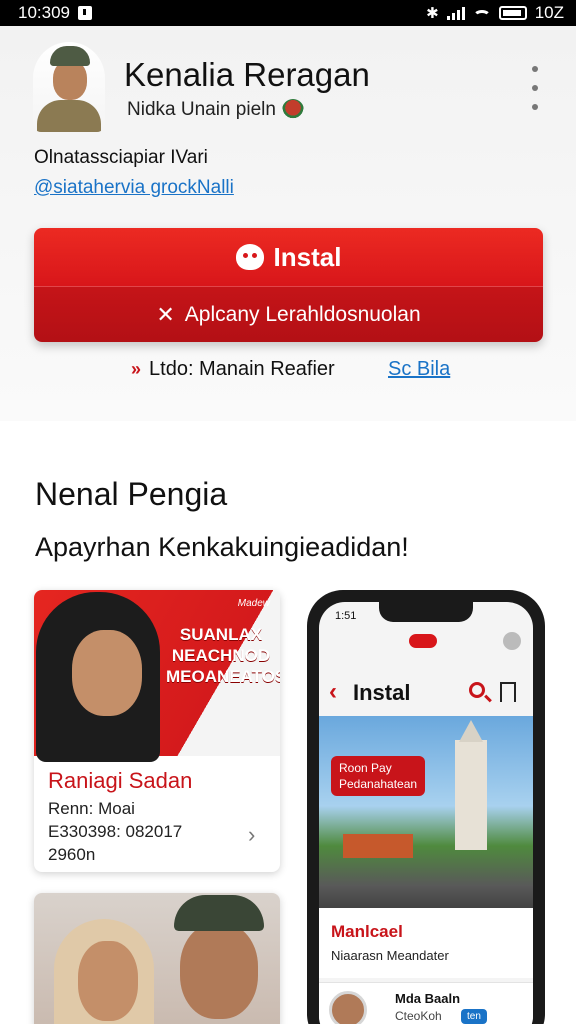 This screenshot has height=1024, width=576. Describe the element at coordinates (419, 369) in the screenshot. I see `meta-link: Sc Bila` at that location.